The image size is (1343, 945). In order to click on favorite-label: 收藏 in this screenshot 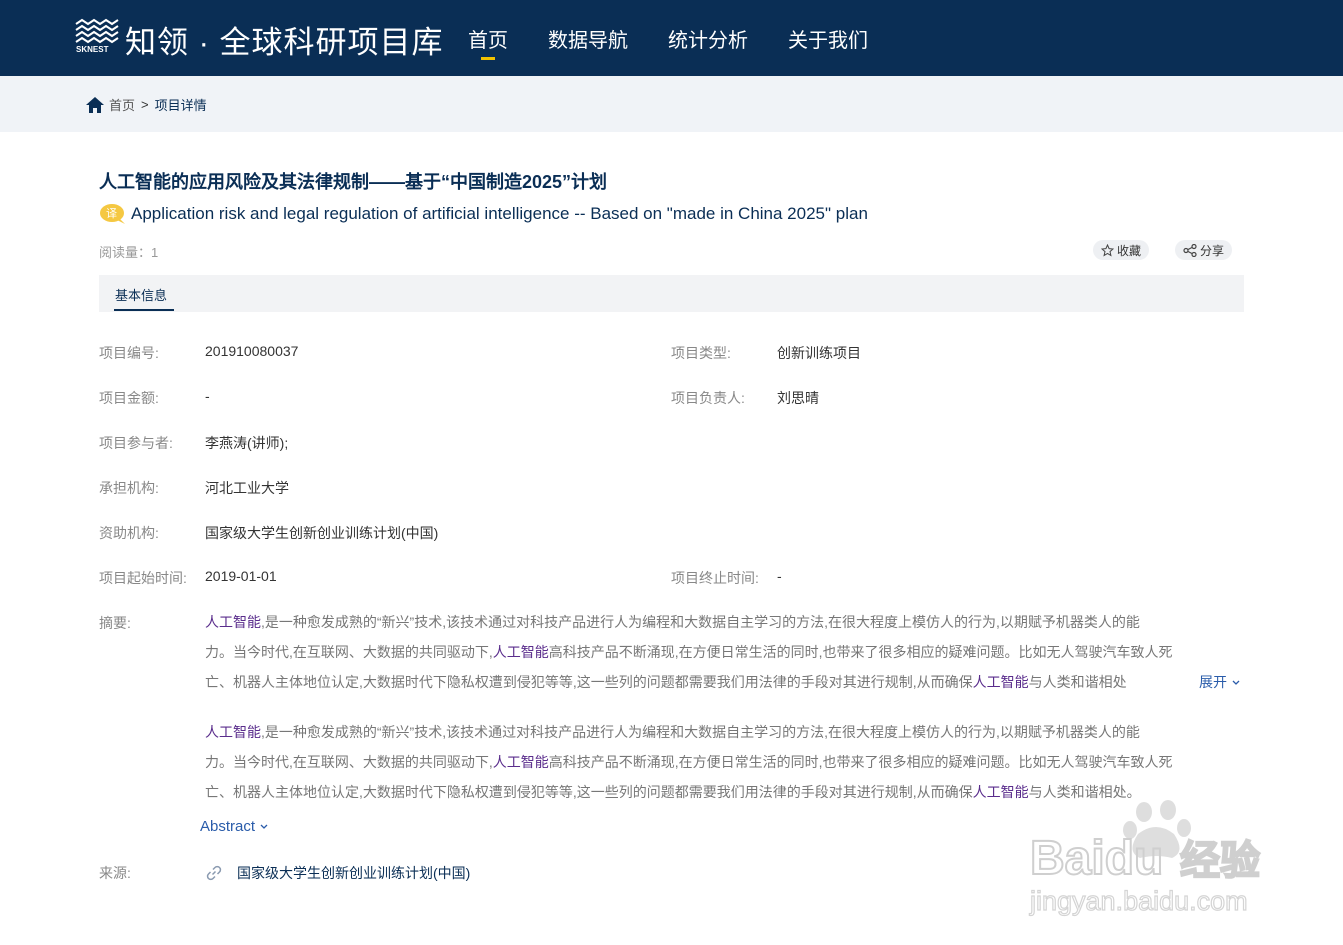, I will do `click(1129, 250)`.